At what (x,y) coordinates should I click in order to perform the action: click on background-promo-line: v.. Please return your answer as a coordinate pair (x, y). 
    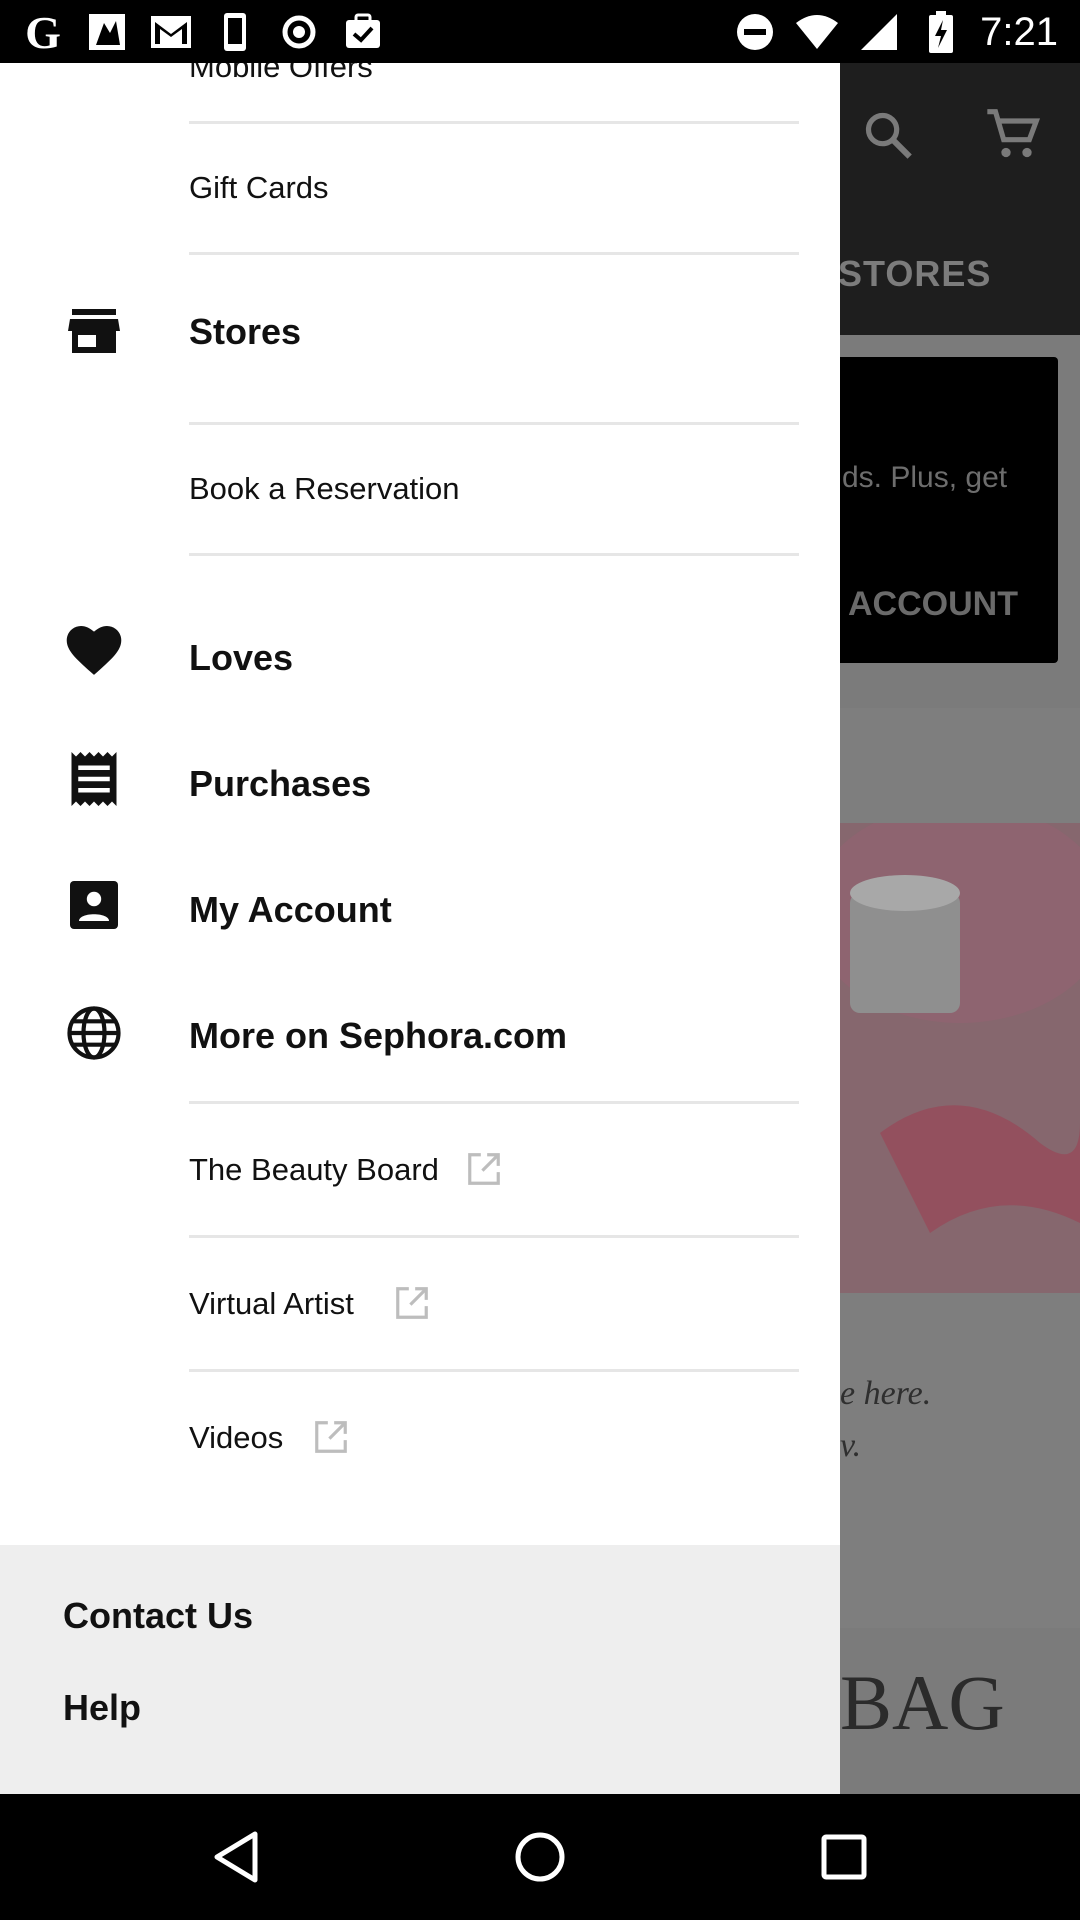
    Looking at the image, I should click on (851, 1445).